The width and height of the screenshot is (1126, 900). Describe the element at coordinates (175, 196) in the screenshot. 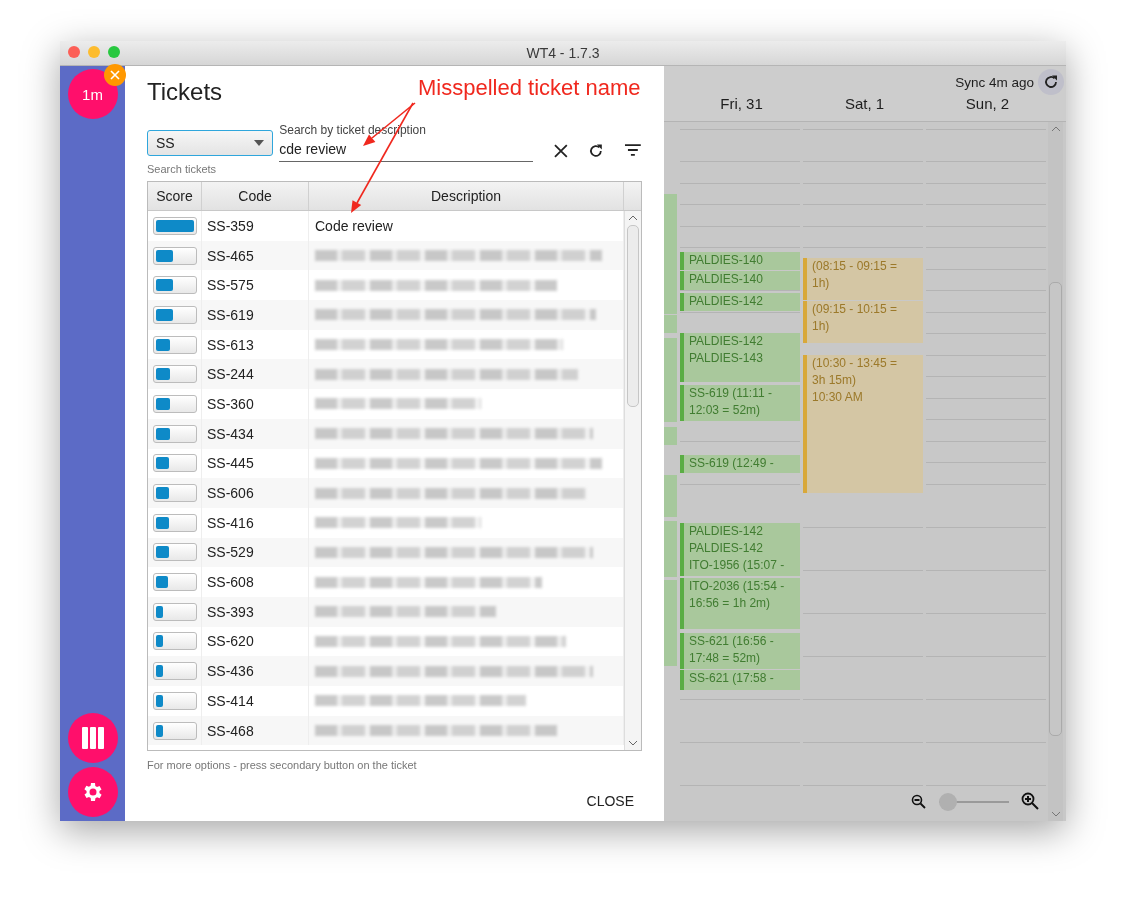

I see `column-header: Score` at that location.